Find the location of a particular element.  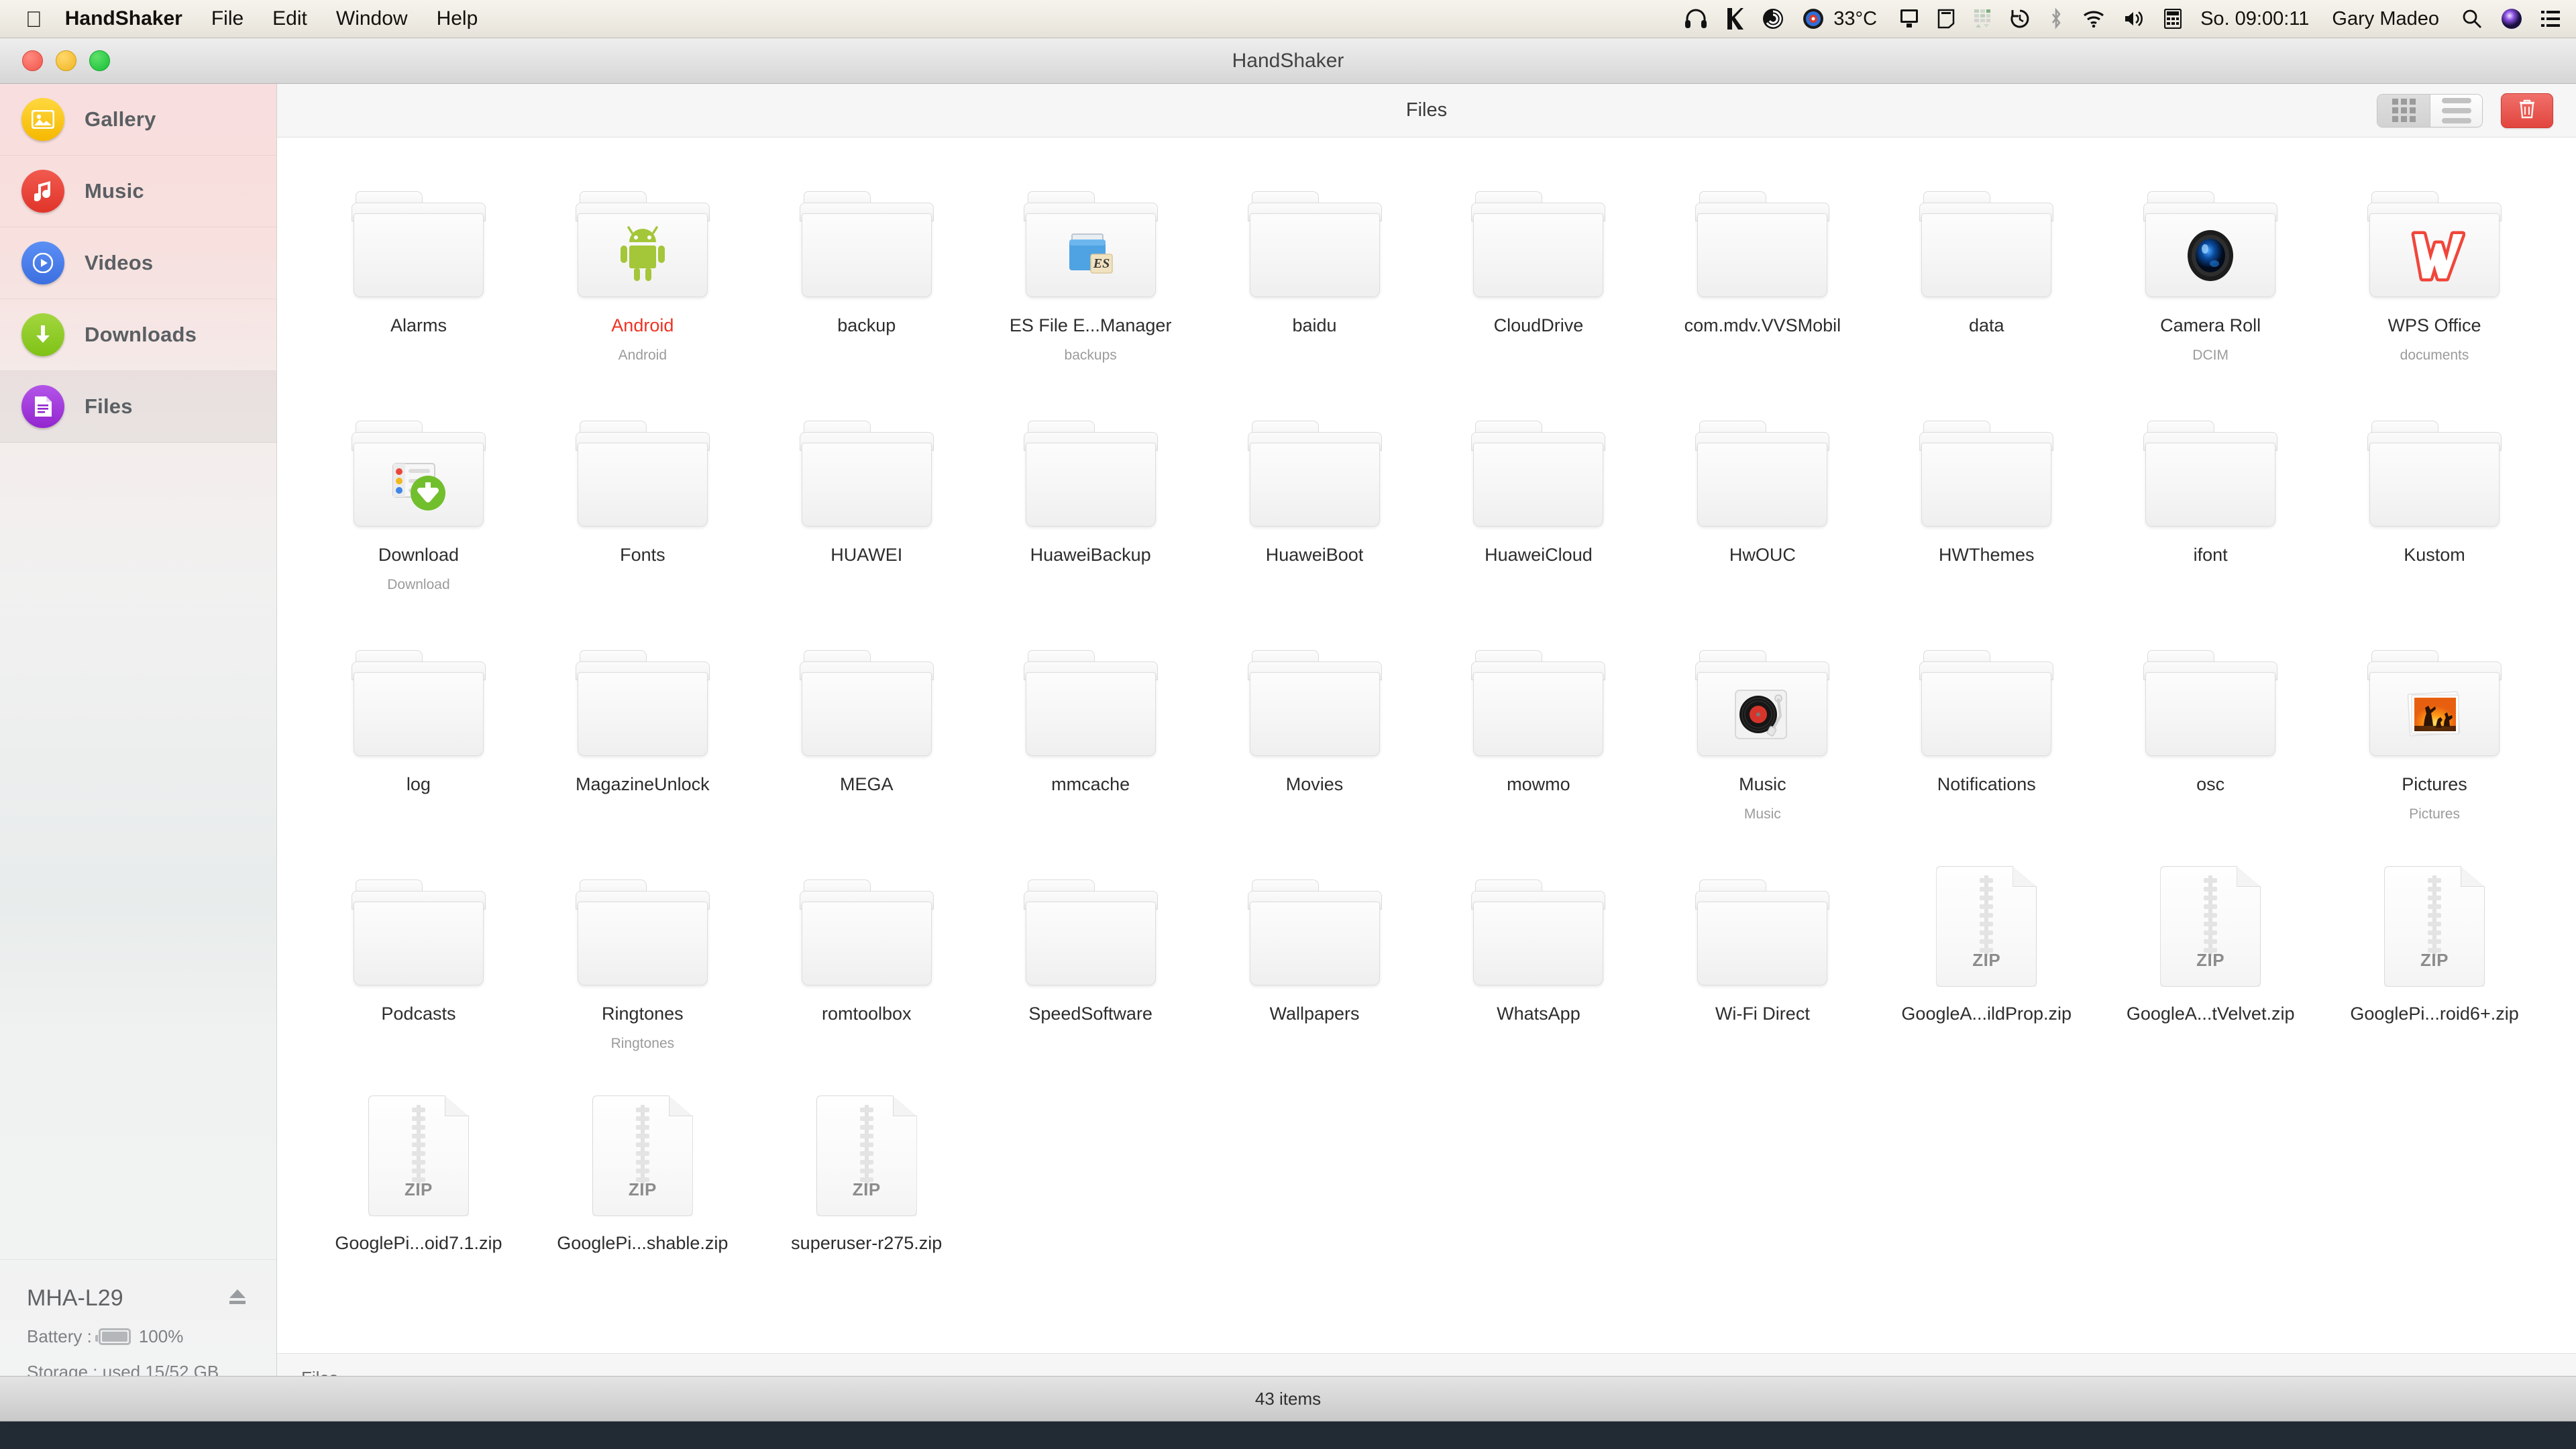

sliders-icon is located at coordinates (1982, 19).